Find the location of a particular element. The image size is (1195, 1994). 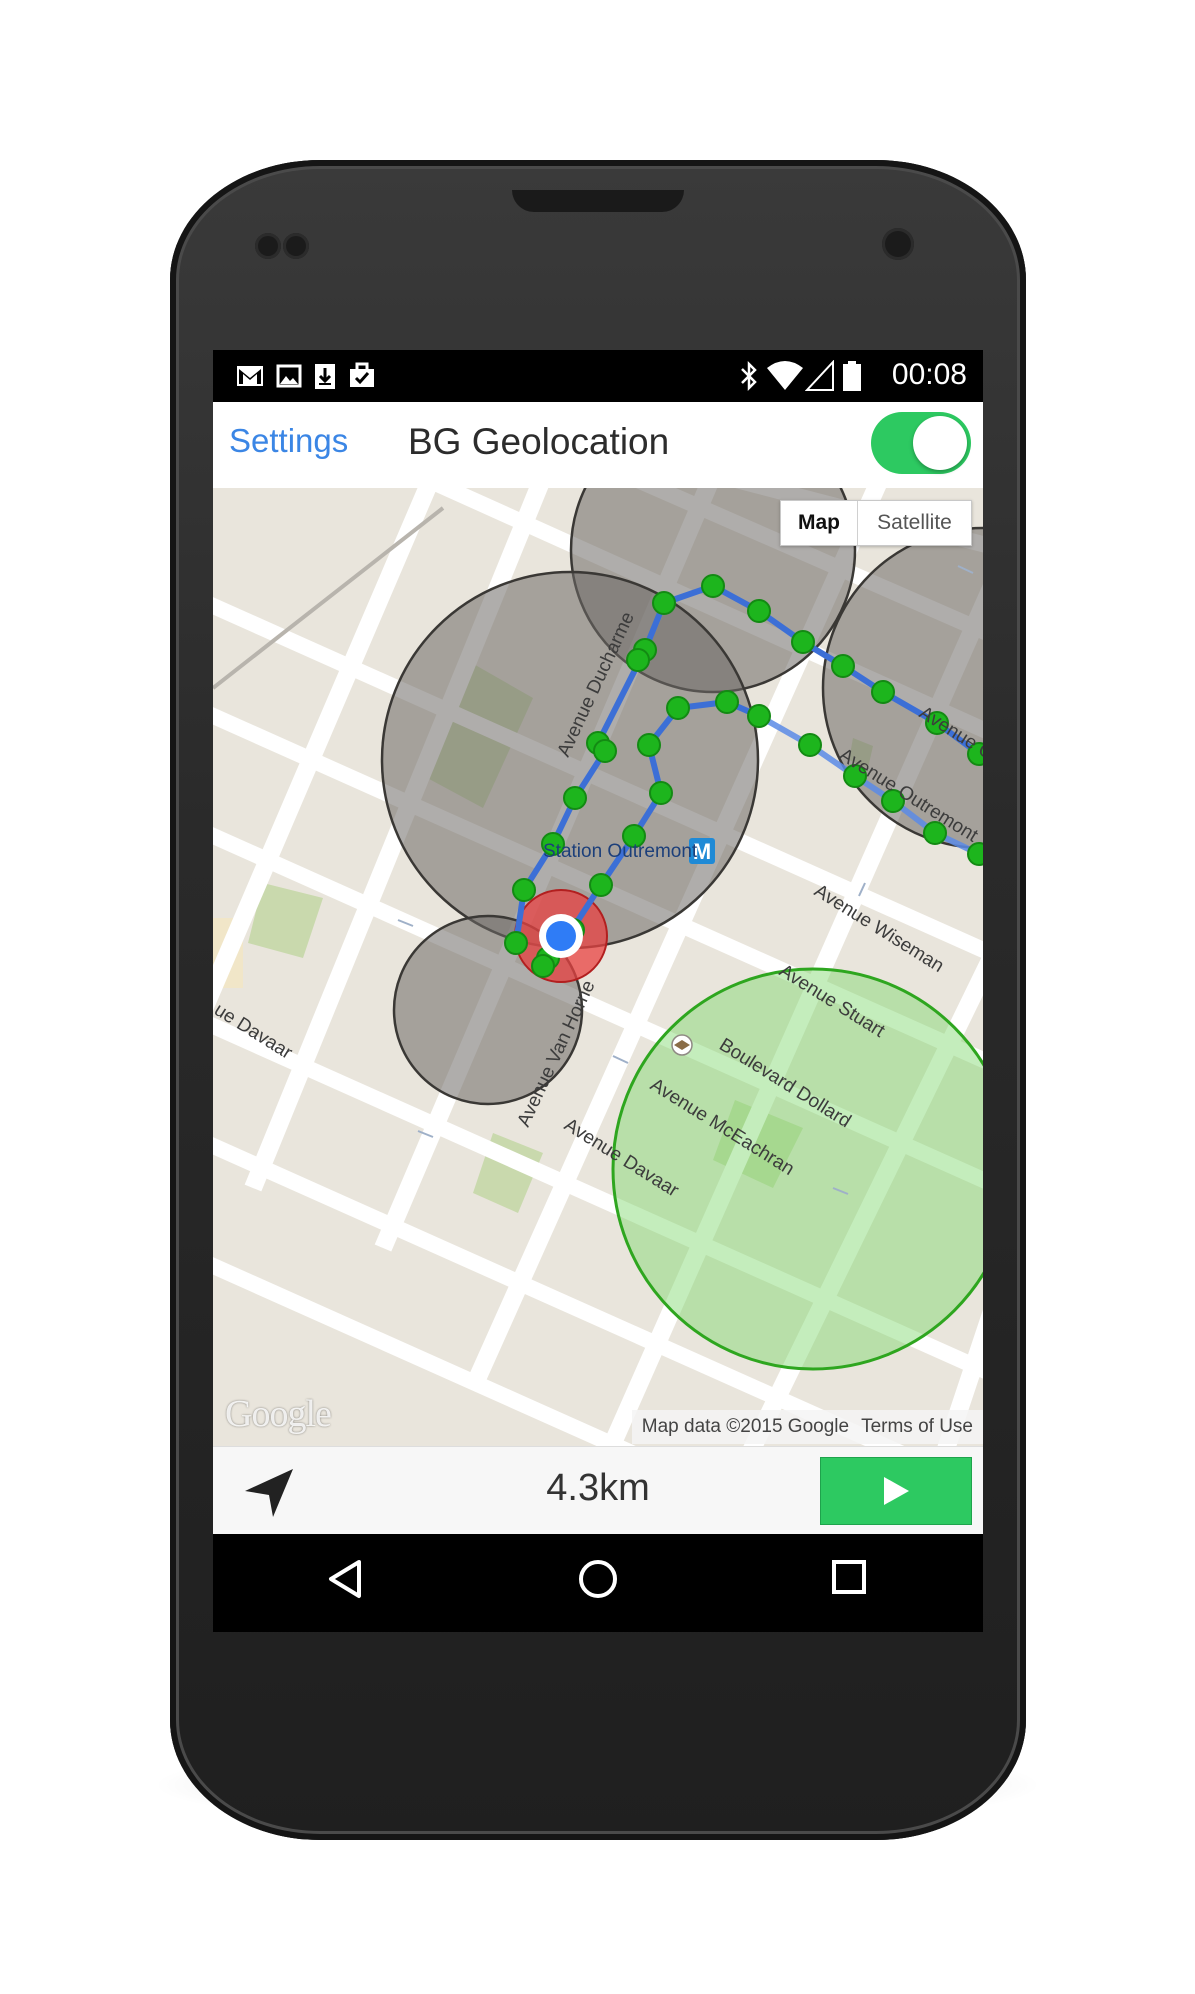

wifi-icon is located at coordinates (785, 375).